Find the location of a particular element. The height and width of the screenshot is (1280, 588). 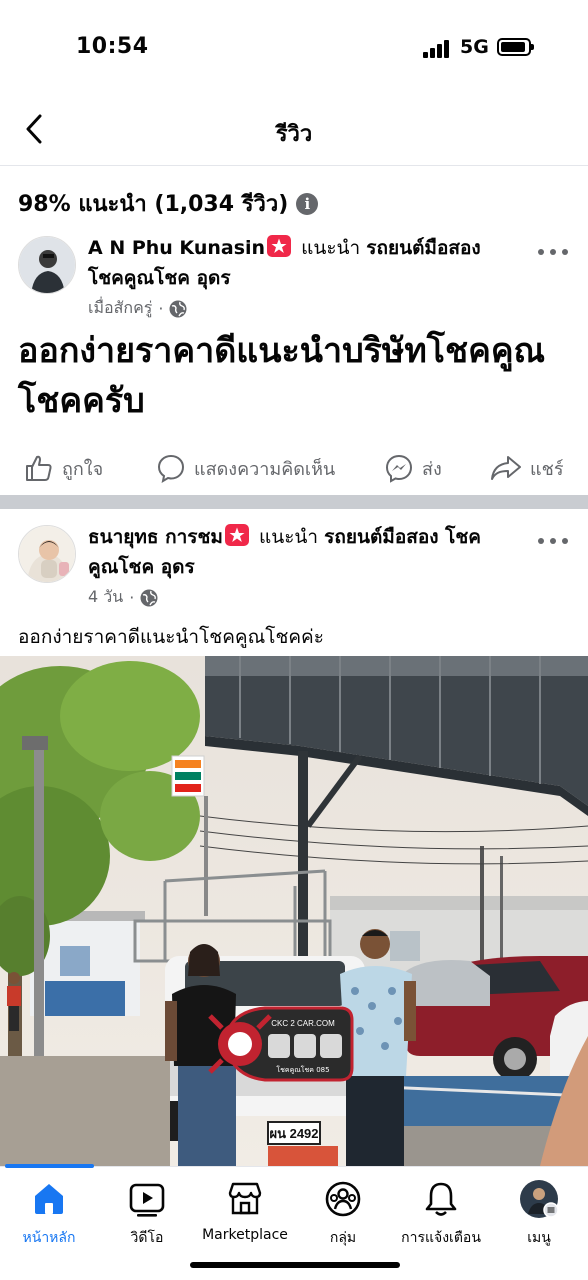

marketplace-icon is located at coordinates (245, 1198).